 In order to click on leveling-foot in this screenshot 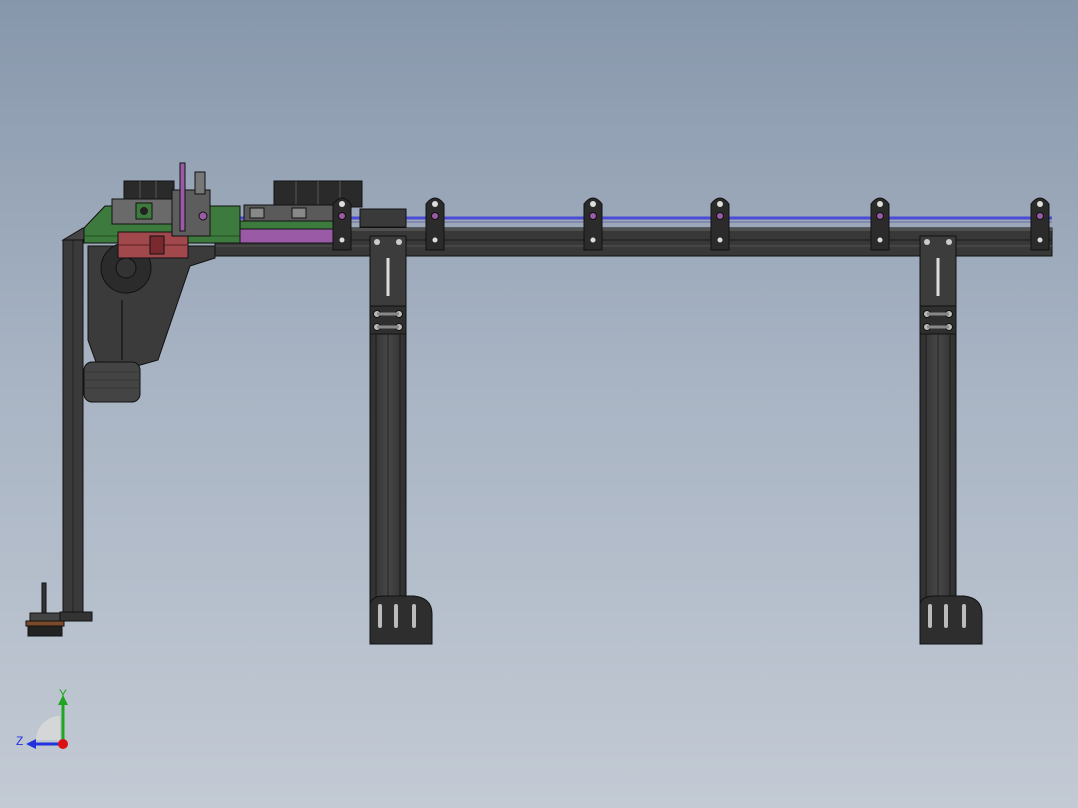, I will do `click(45, 609)`.